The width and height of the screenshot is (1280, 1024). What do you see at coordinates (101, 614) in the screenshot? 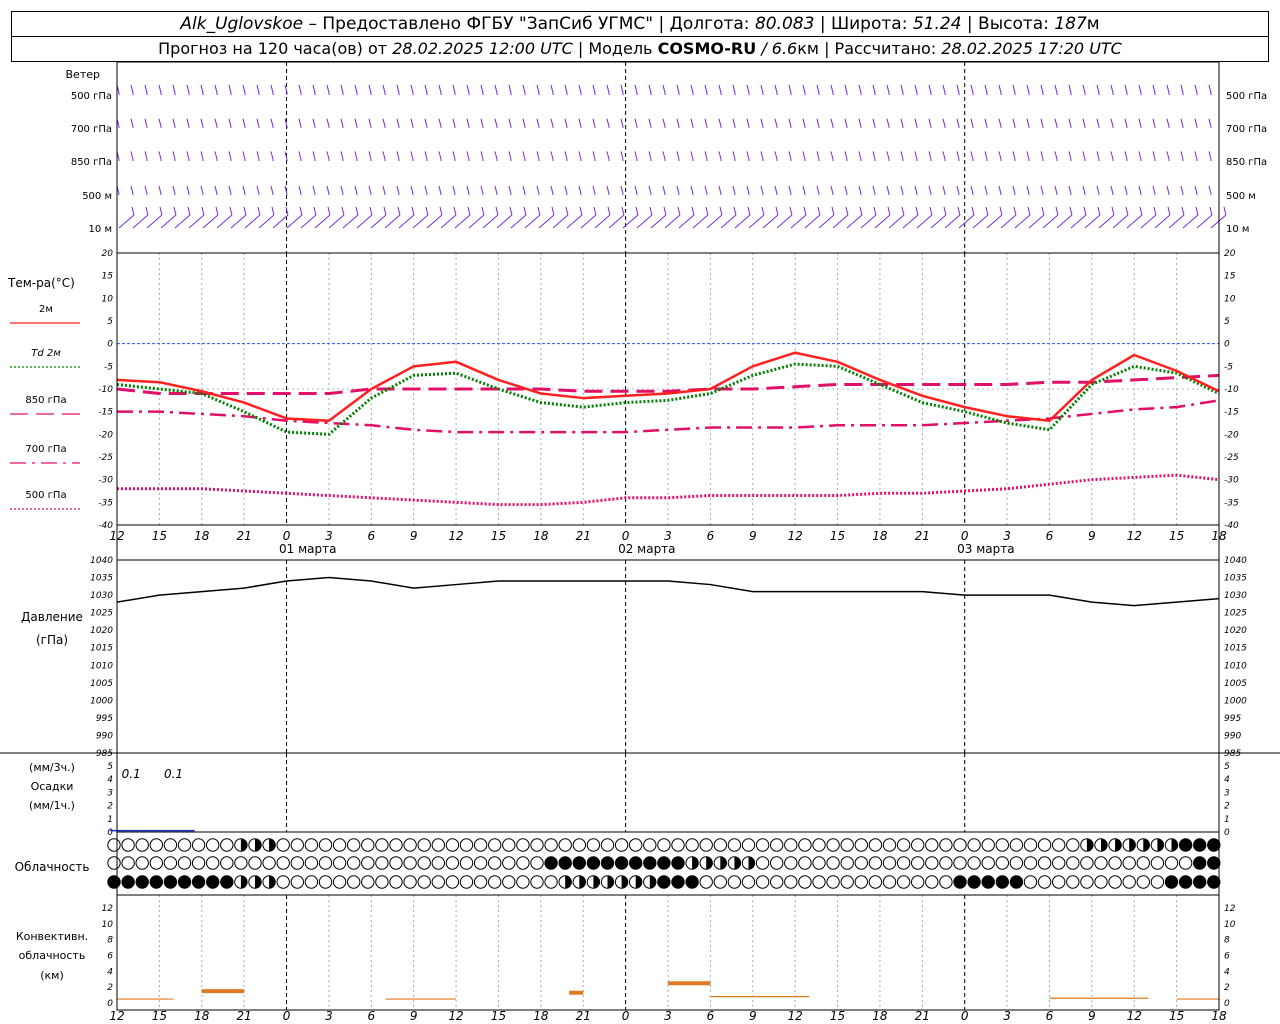
I see `y-tick-label: 1025` at bounding box center [101, 614].